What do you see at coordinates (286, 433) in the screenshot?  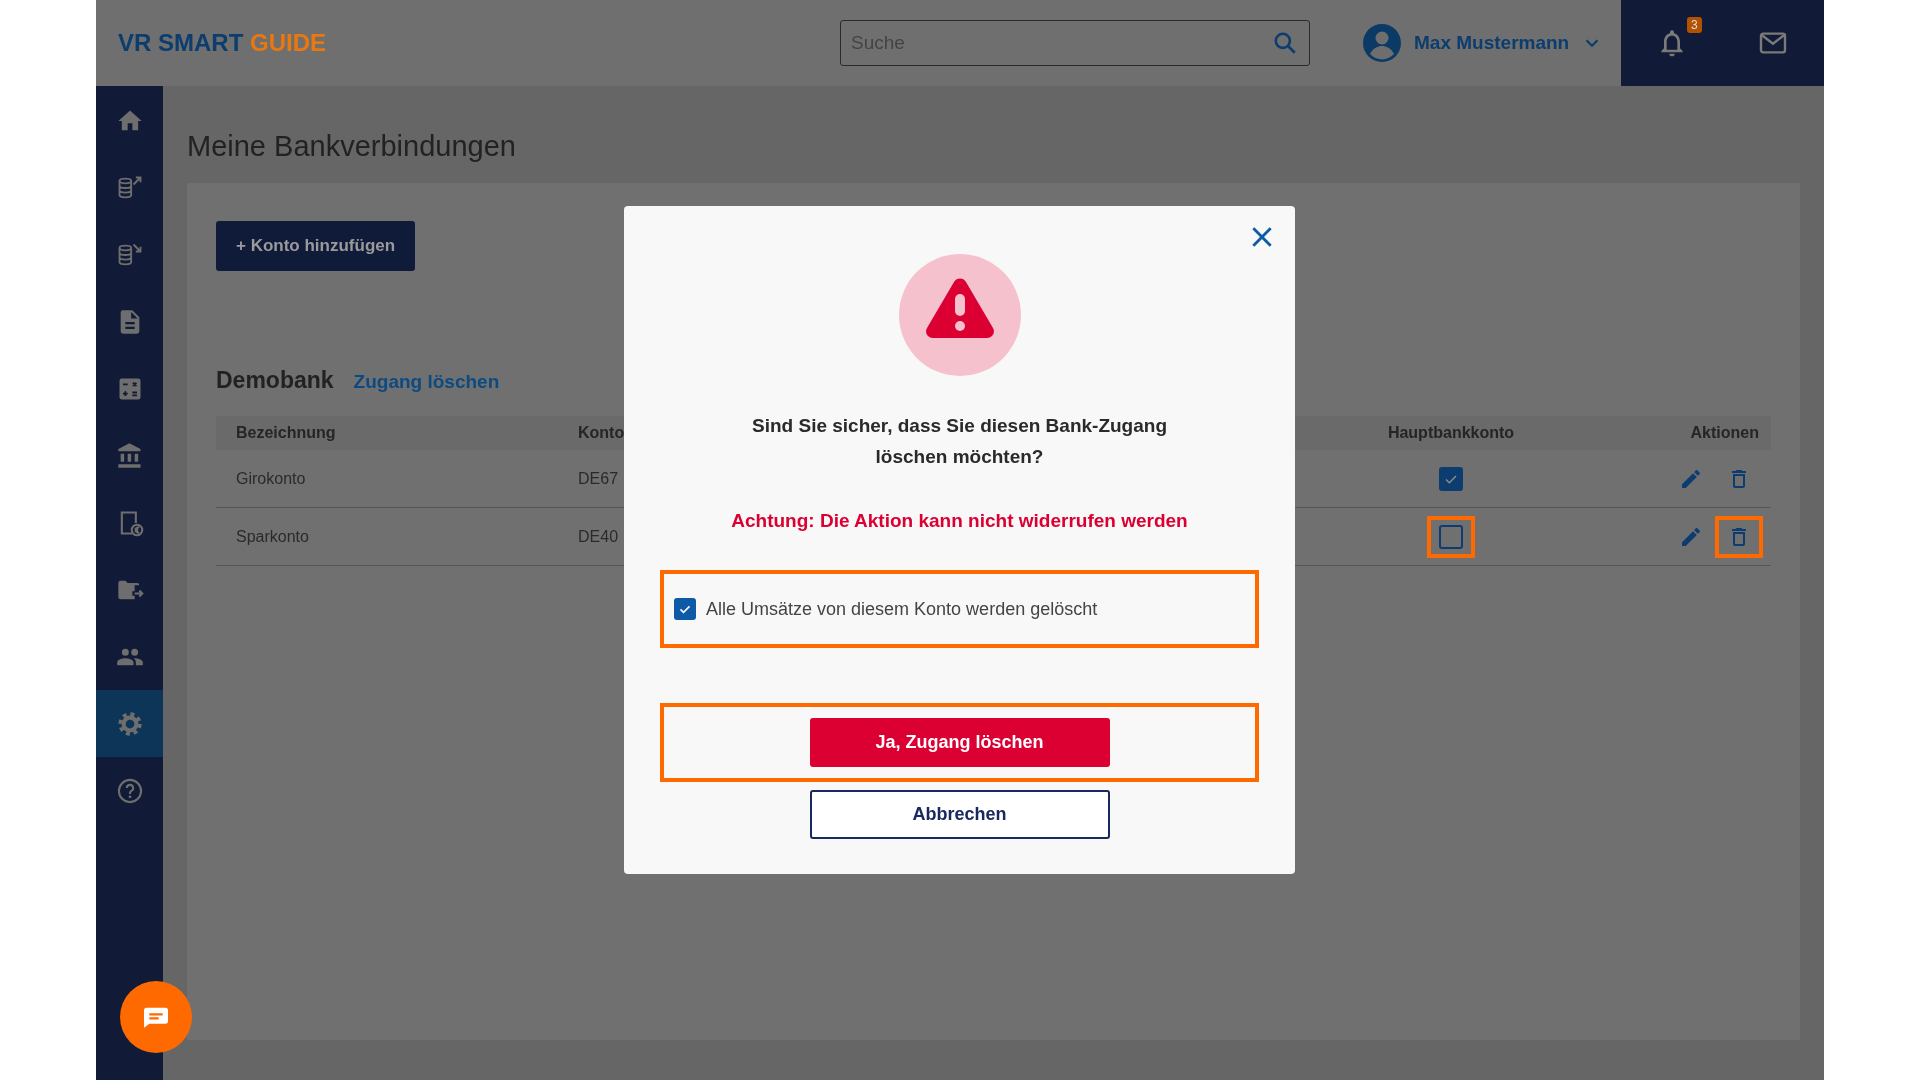 I see `column-header: Bezeichnung` at bounding box center [286, 433].